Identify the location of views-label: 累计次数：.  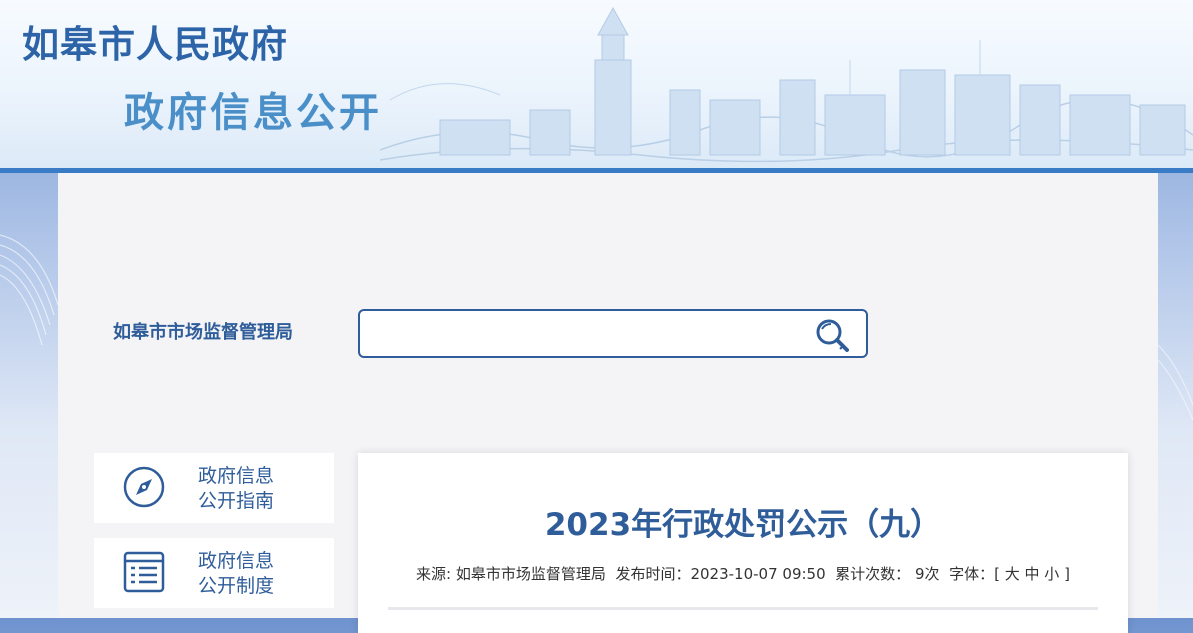
(873, 574).